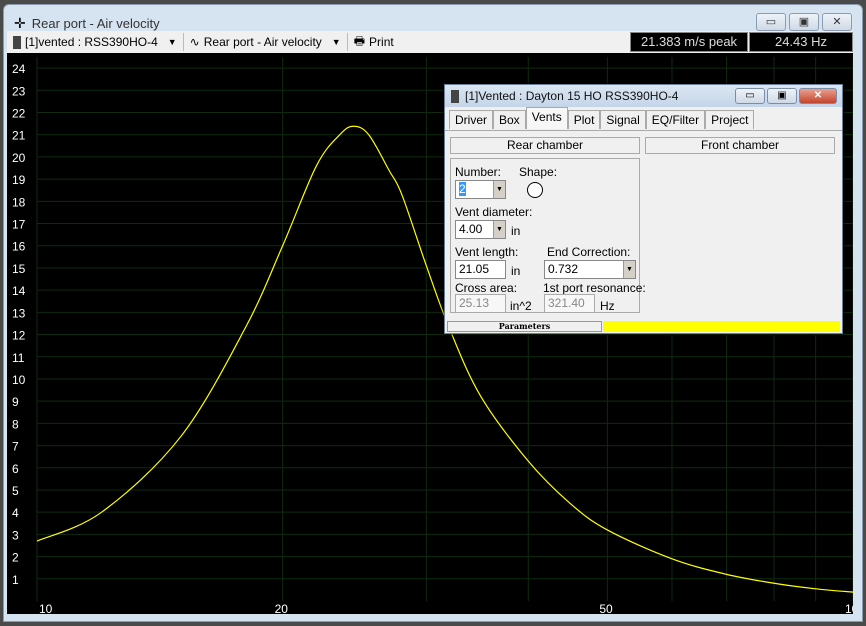 Image resolution: width=866 pixels, height=626 pixels. Describe the element at coordinates (480, 269) in the screenshot. I see `vent-length-input: 21.05` at that location.